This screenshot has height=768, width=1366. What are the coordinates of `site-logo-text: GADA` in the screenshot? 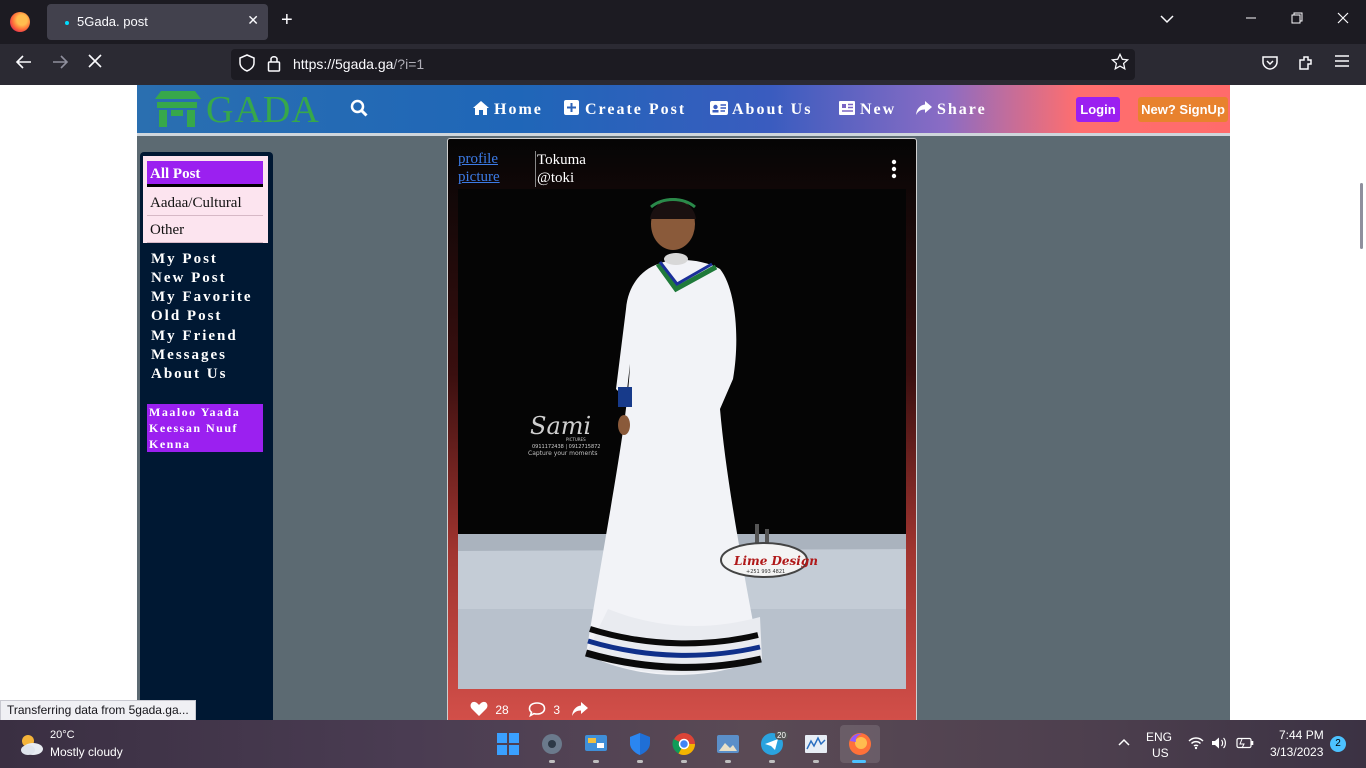 It's located at (263, 110).